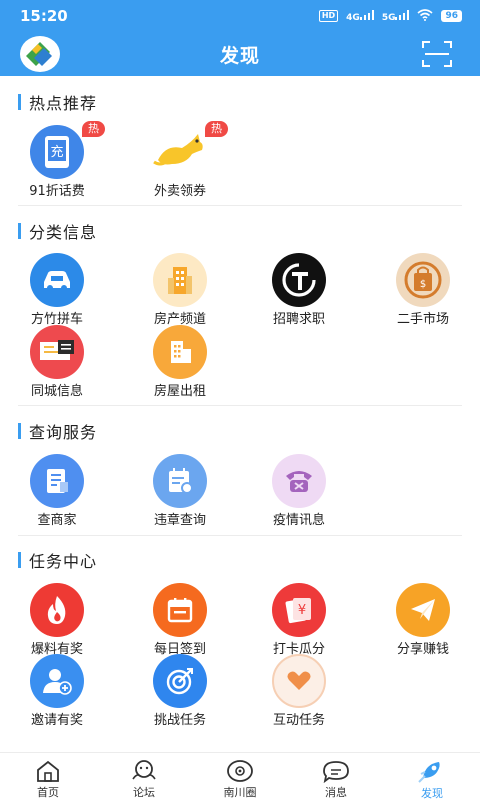  What do you see at coordinates (422, 319) in the screenshot?
I see `item-label: 二手市场` at bounding box center [422, 319].